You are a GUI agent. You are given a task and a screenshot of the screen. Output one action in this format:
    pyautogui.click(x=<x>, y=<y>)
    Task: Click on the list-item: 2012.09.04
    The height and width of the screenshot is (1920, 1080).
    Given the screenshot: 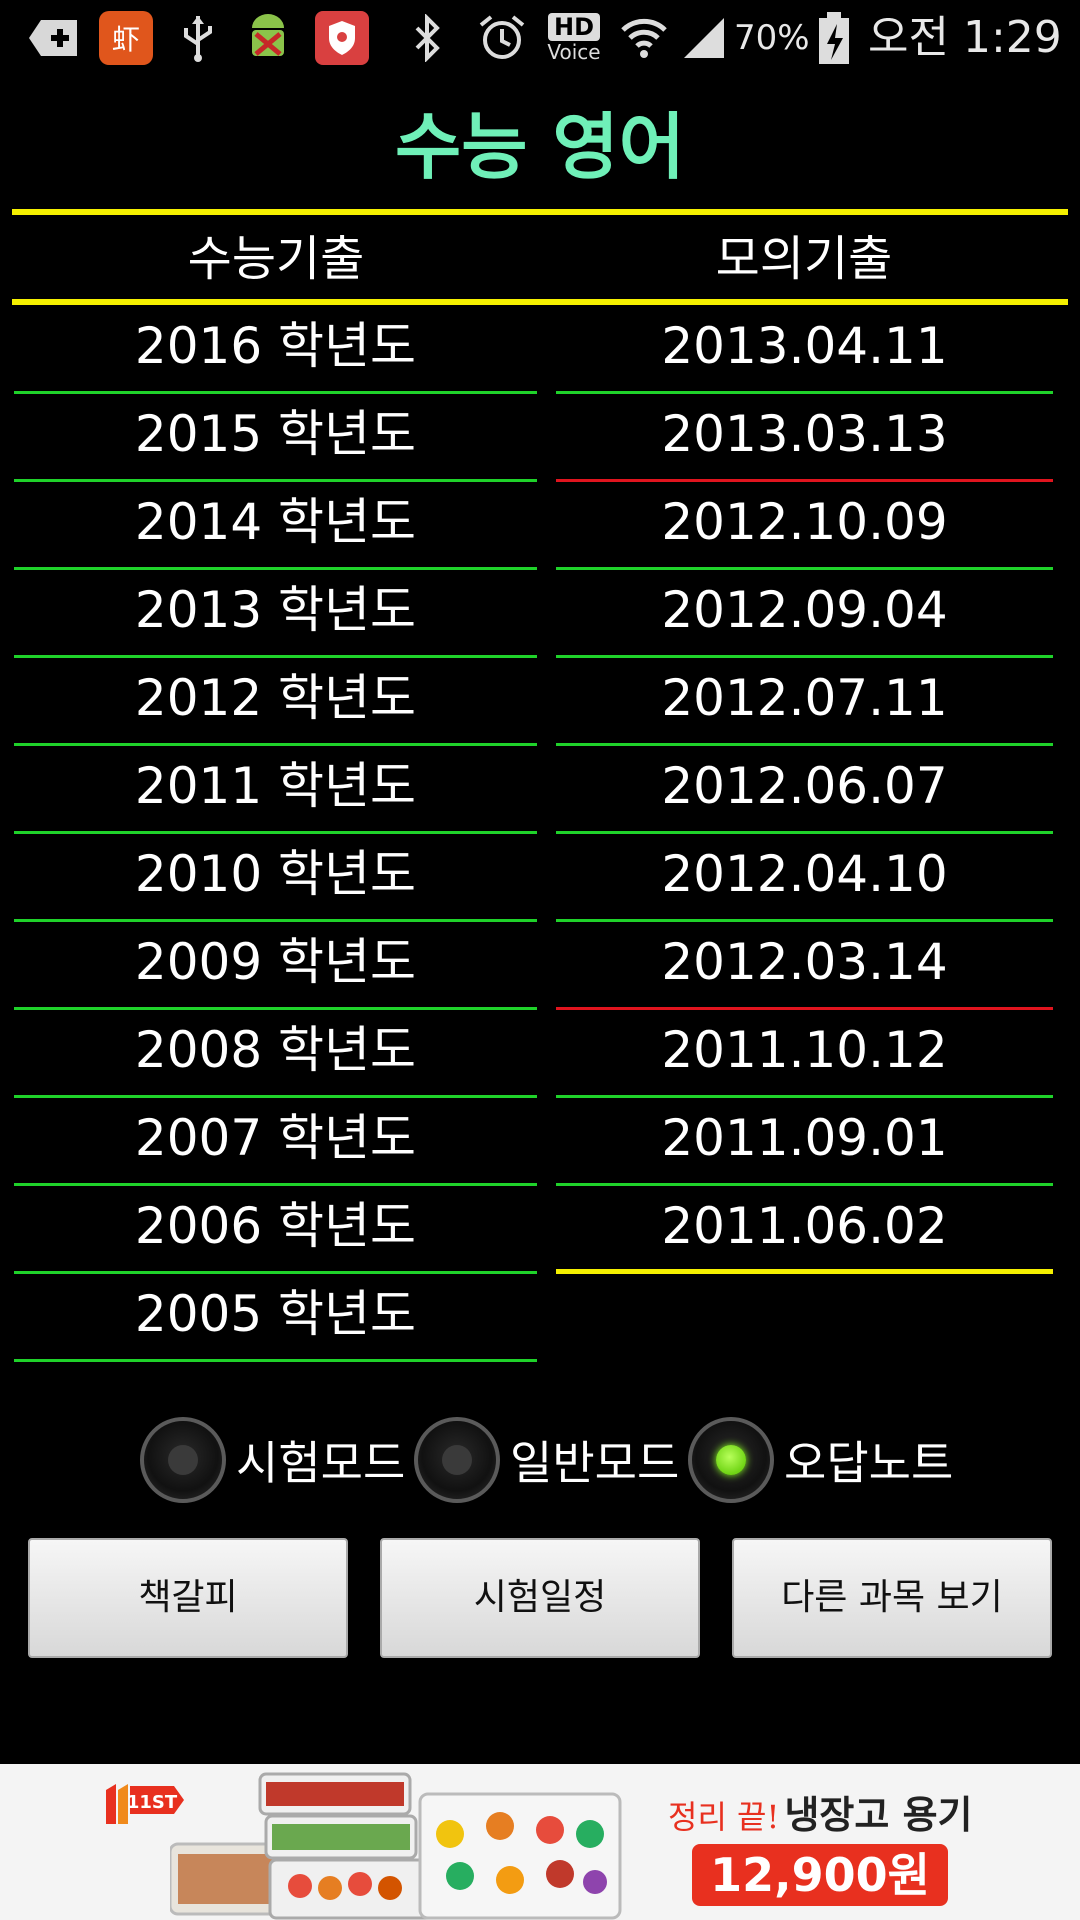 What is the action you would take?
    pyautogui.click(x=804, y=614)
    